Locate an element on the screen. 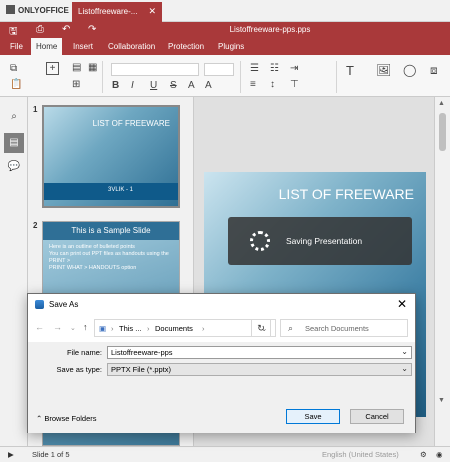 Image resolution: width=450 pixels, height=462 pixels. strikethrough-icon: S is located at coordinates (173, 85).